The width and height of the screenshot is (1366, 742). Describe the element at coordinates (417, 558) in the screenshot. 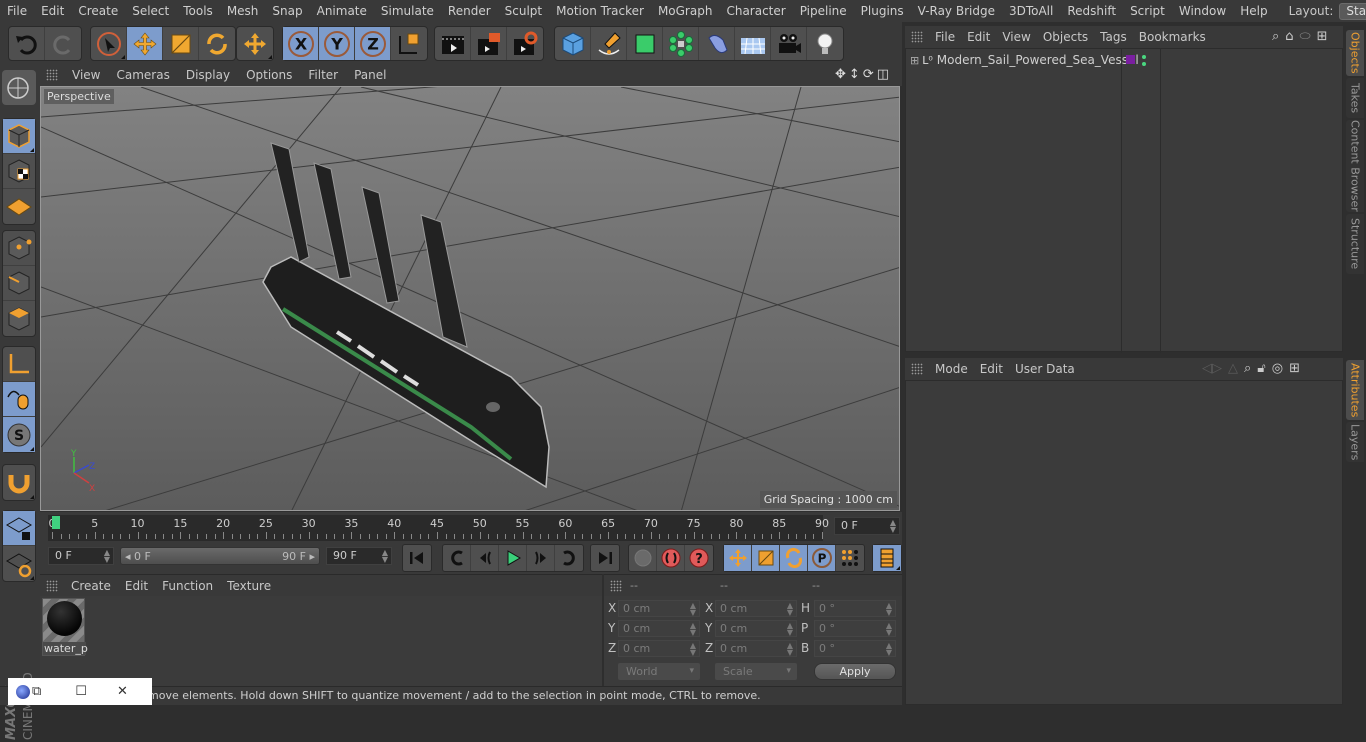

I see `go-to-start-button` at that location.